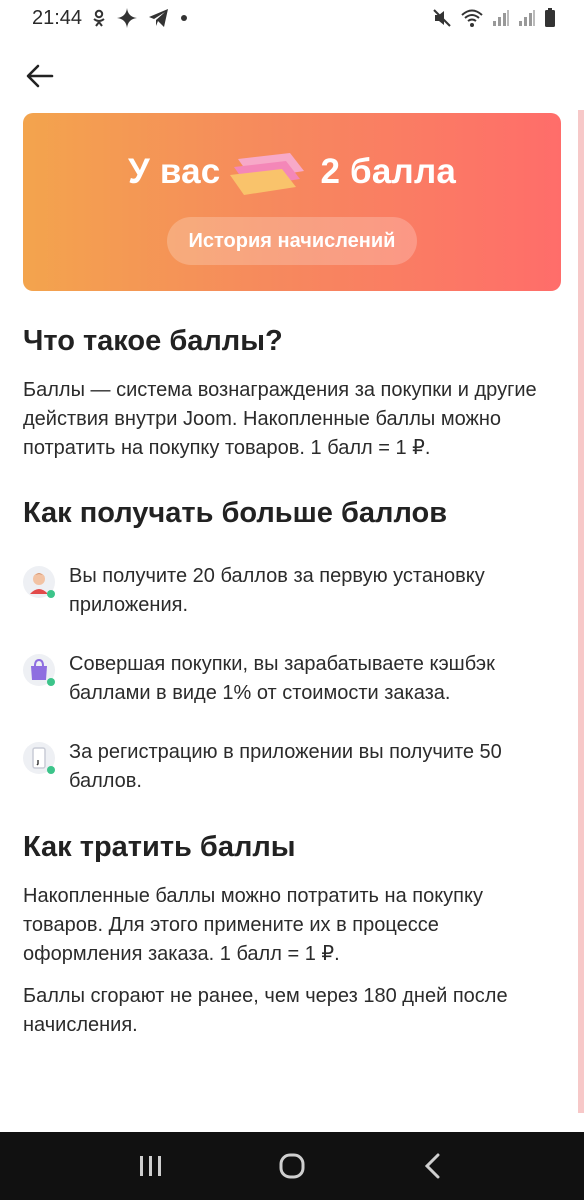 The image size is (584, 1200). What do you see at coordinates (39, 670) in the screenshot?
I see `shopping-bag-icon` at bounding box center [39, 670].